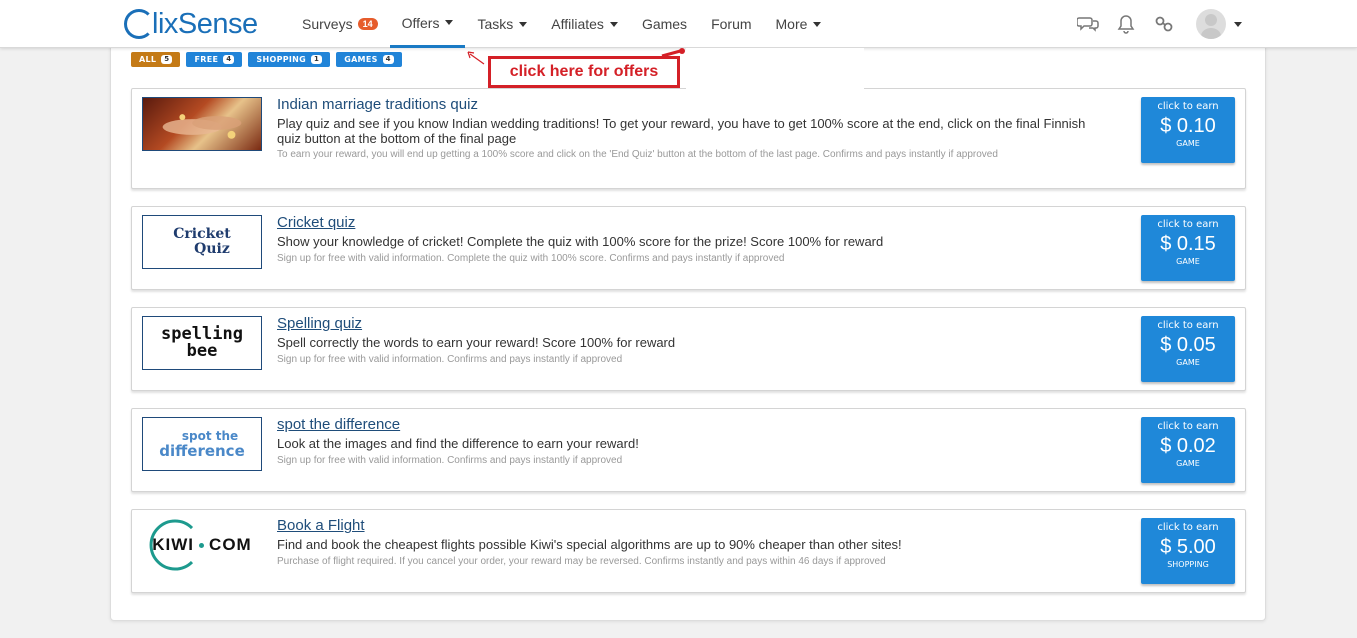 This screenshot has width=1357, height=638. Describe the element at coordinates (495, 24) in the screenshot. I see `nav-tasks-label: Tasks` at that location.